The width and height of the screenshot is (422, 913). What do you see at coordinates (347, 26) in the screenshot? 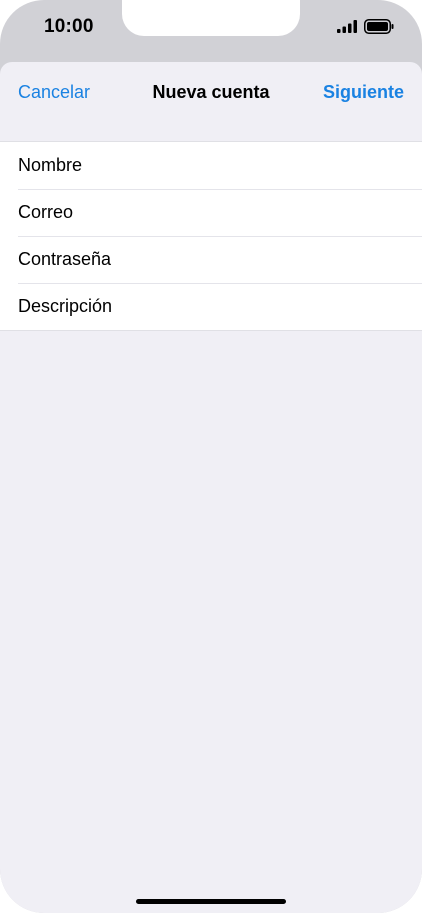
I see `cellular-signal-icon` at bounding box center [347, 26].